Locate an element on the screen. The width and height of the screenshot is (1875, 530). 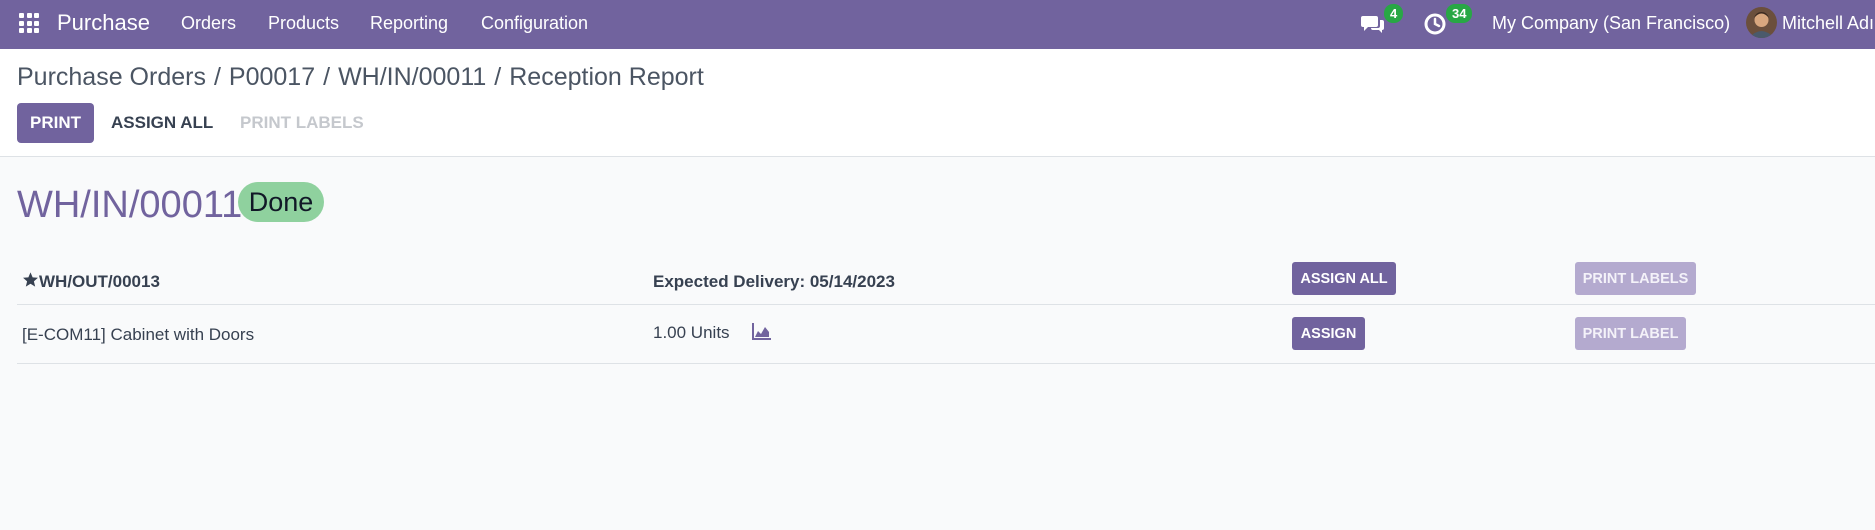
messages-count-badge: 4 is located at coordinates (1394, 13).